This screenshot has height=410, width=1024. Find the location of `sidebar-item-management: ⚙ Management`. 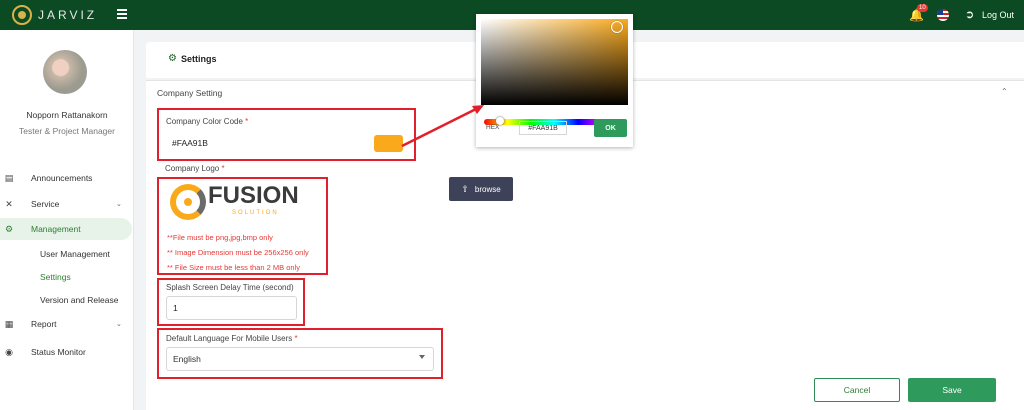

sidebar-item-management: ⚙ Management is located at coordinates (66, 229).